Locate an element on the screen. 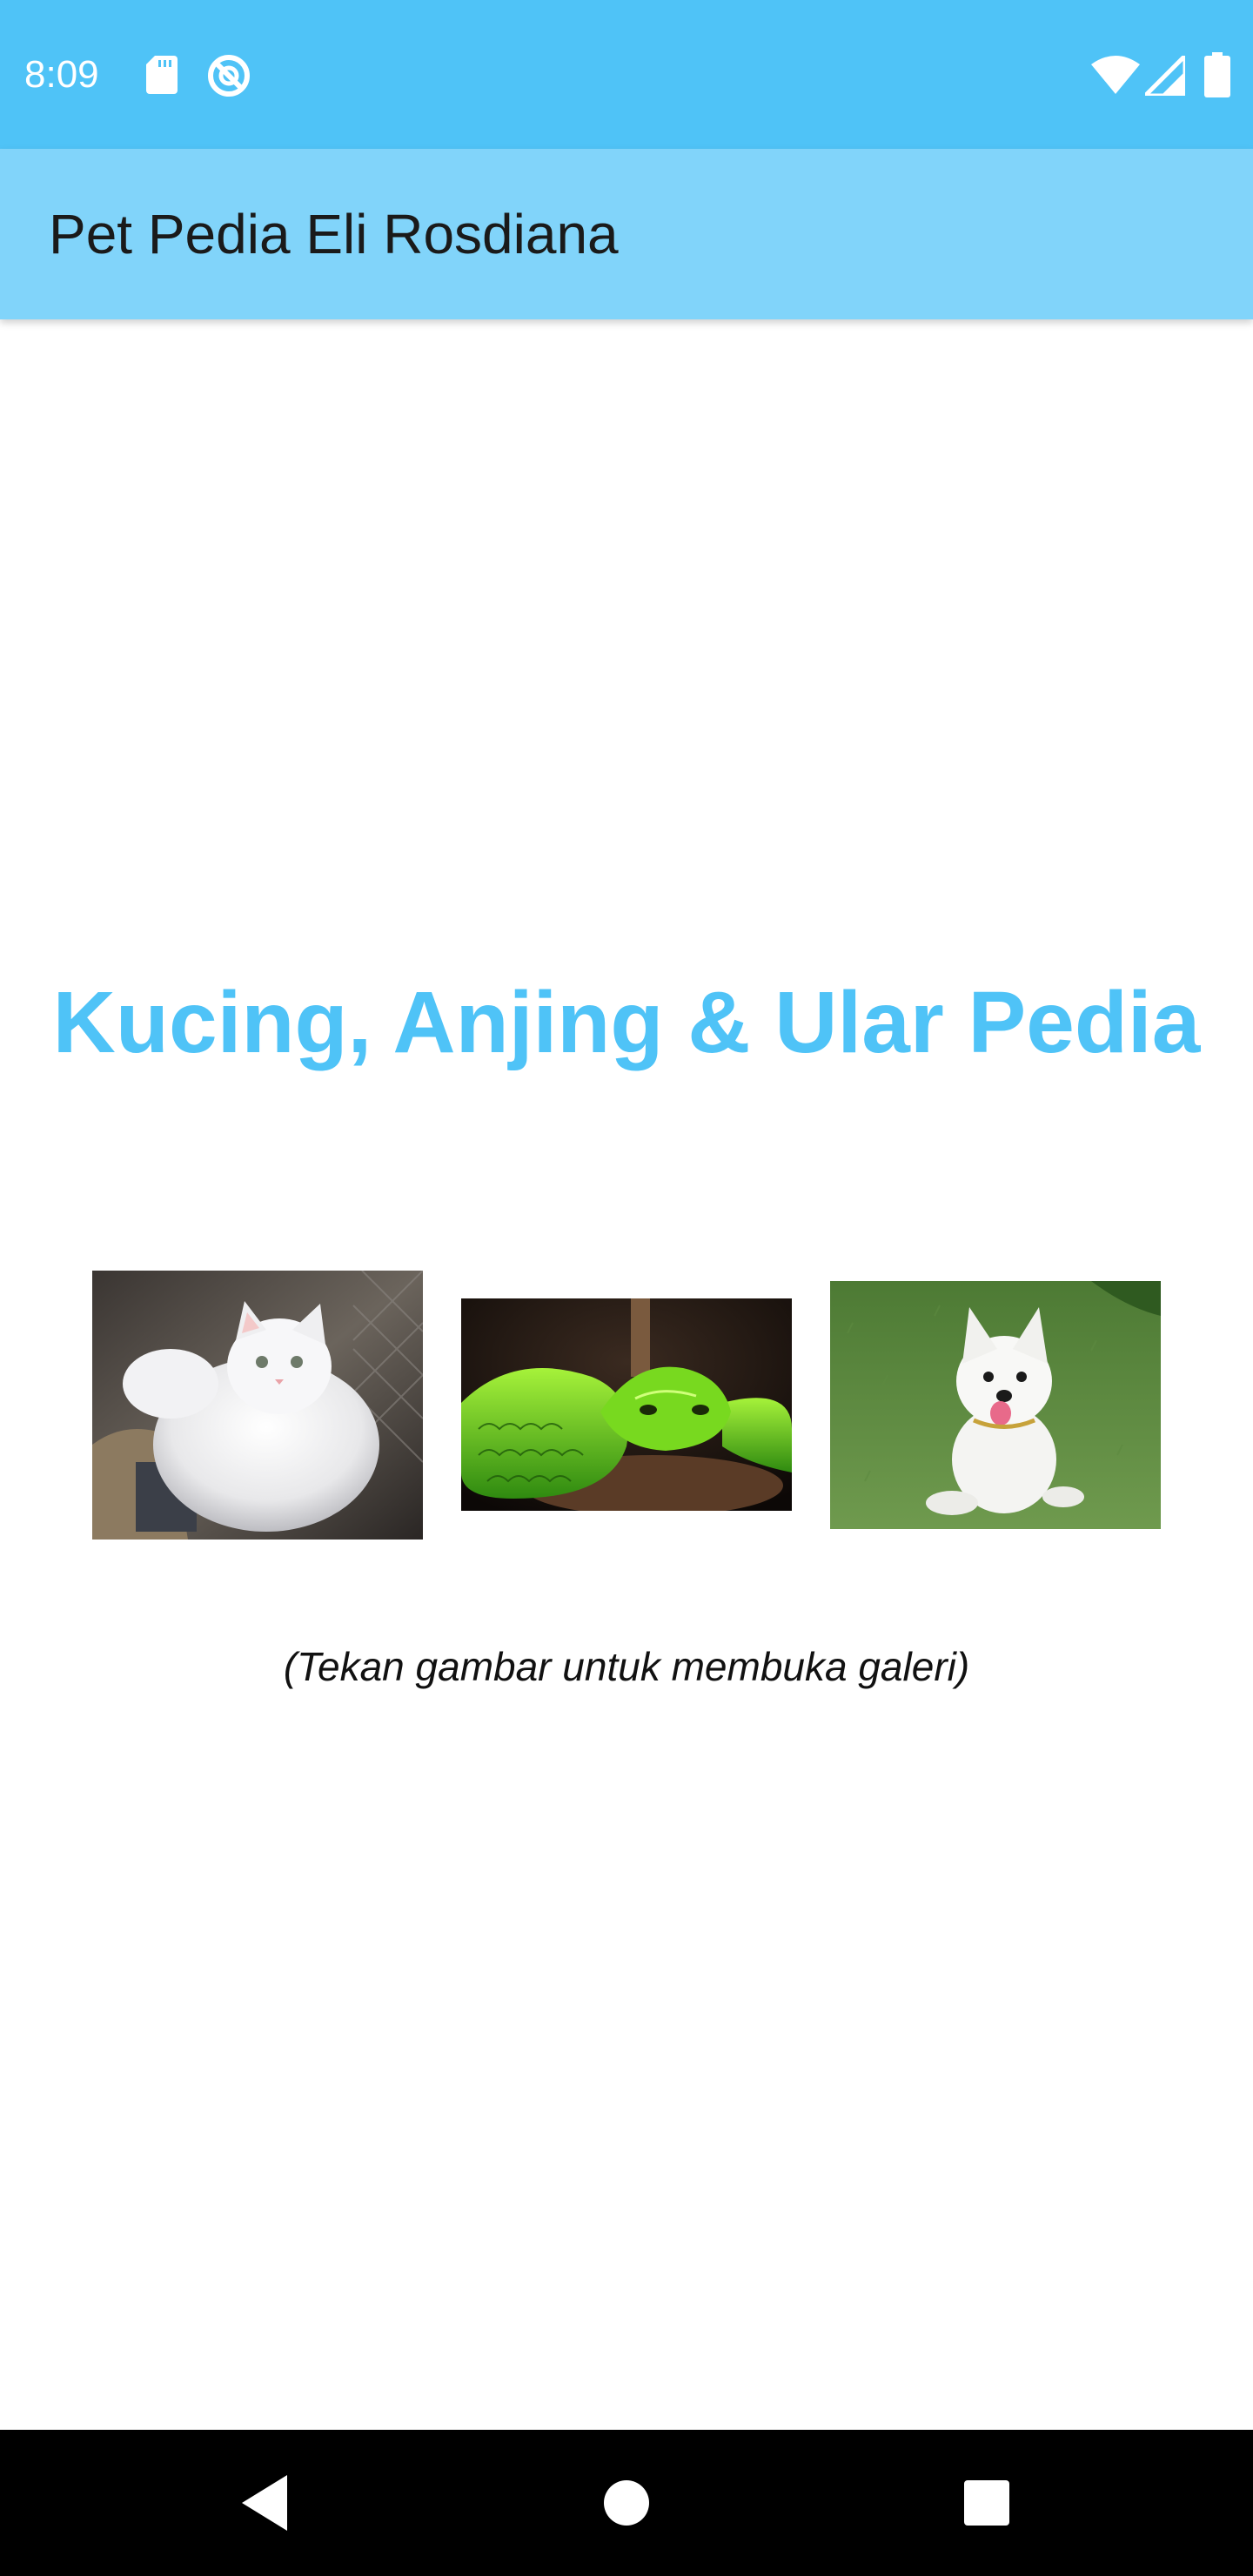  cat-image-button is located at coordinates (257, 1405).